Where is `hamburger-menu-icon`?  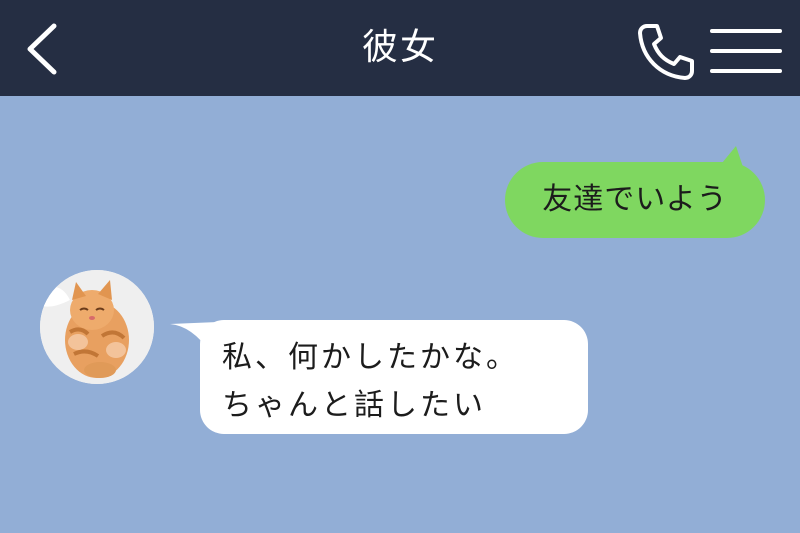 hamburger-menu-icon is located at coordinates (746, 51).